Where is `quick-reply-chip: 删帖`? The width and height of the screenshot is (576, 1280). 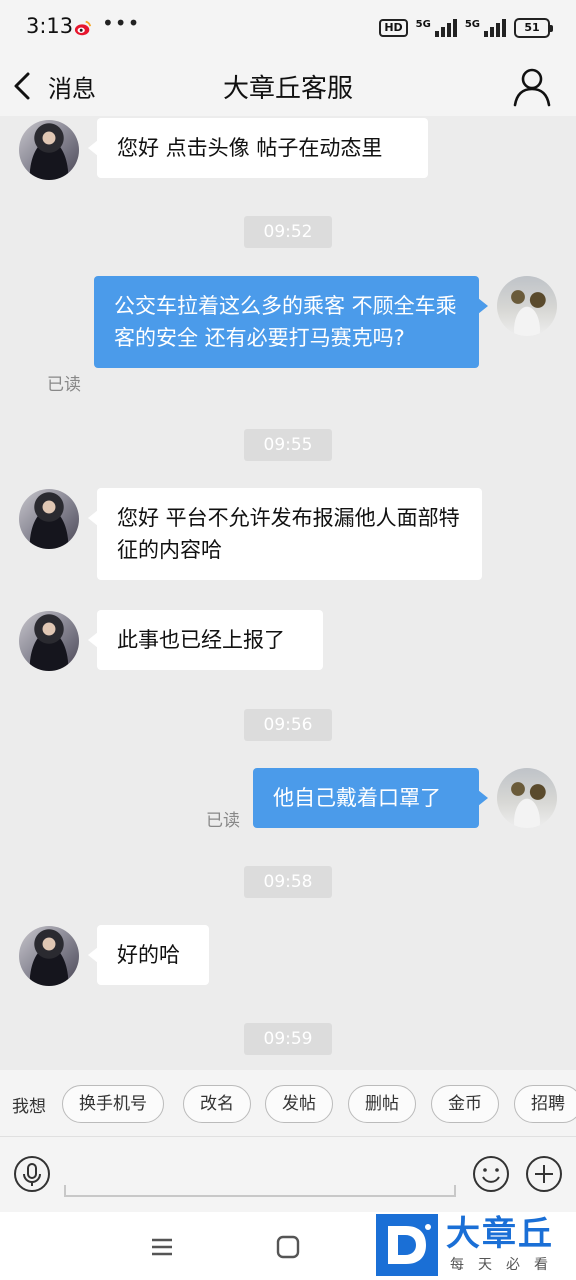
quick-reply-chip: 删帖 is located at coordinates (382, 1104).